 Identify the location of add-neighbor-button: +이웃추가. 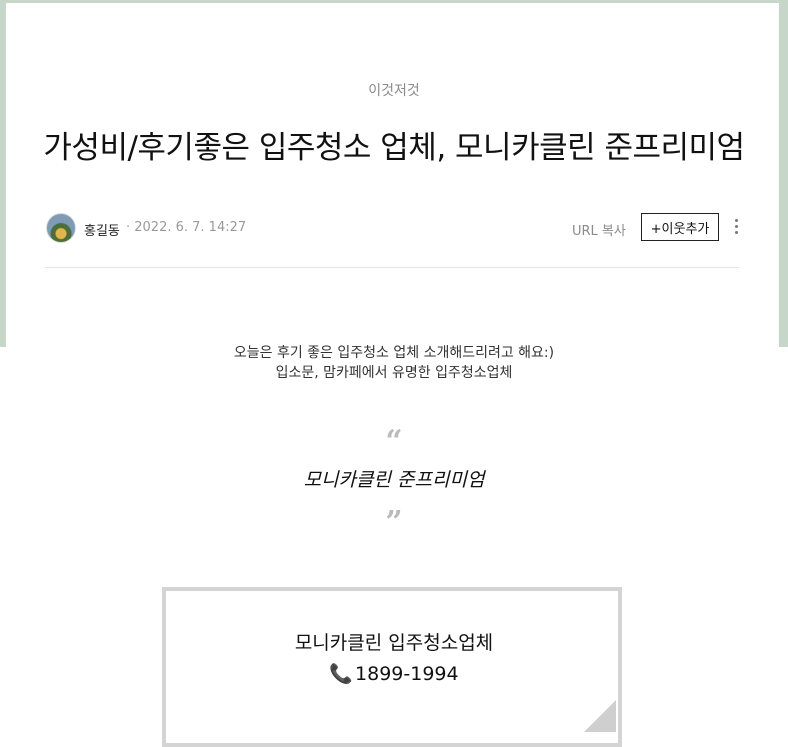
(680, 227).